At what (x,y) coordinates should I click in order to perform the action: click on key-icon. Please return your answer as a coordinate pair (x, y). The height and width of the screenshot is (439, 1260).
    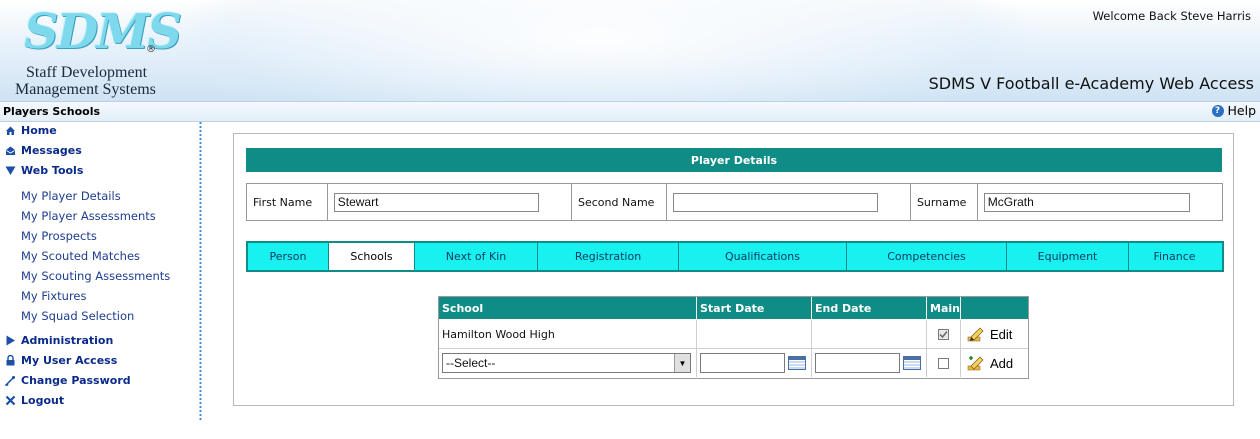
    Looking at the image, I should click on (10, 381).